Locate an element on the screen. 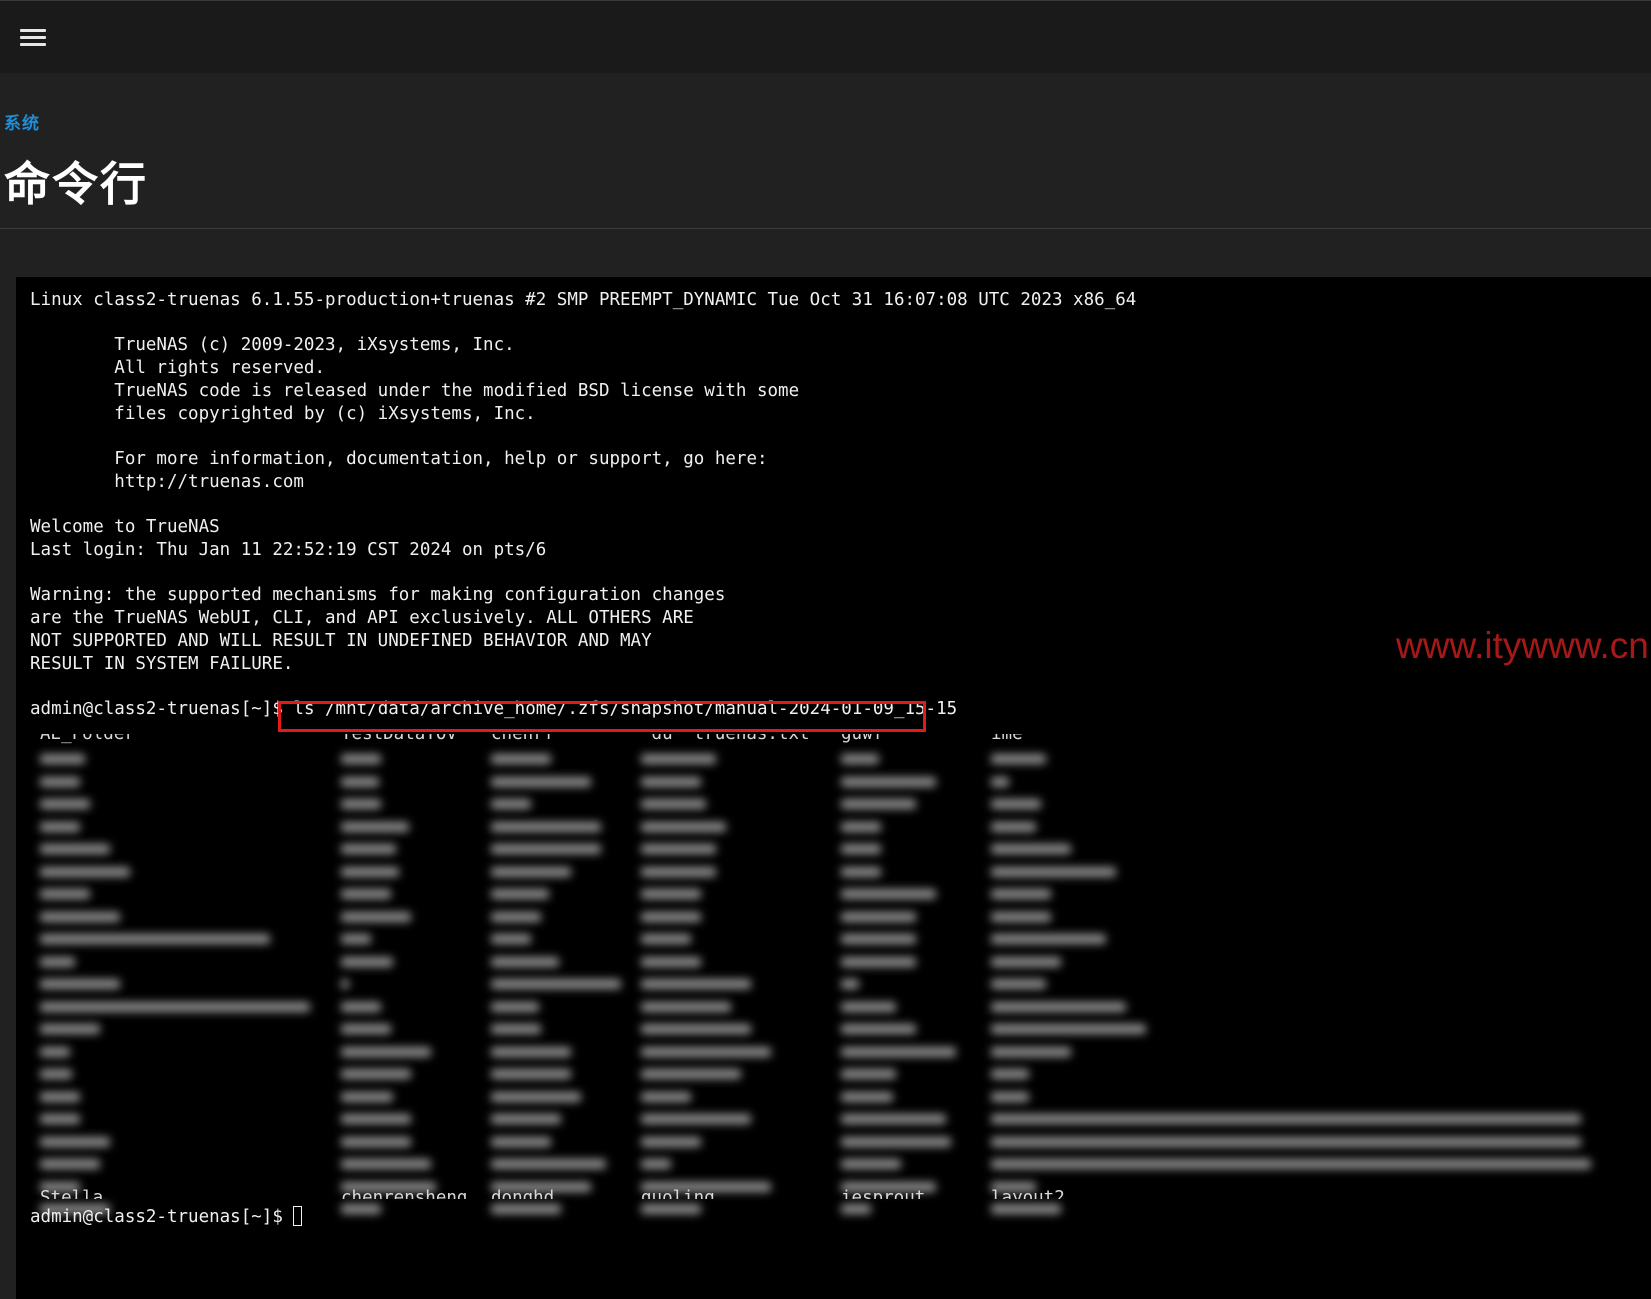  hamburger-menu-icon is located at coordinates (33, 38).